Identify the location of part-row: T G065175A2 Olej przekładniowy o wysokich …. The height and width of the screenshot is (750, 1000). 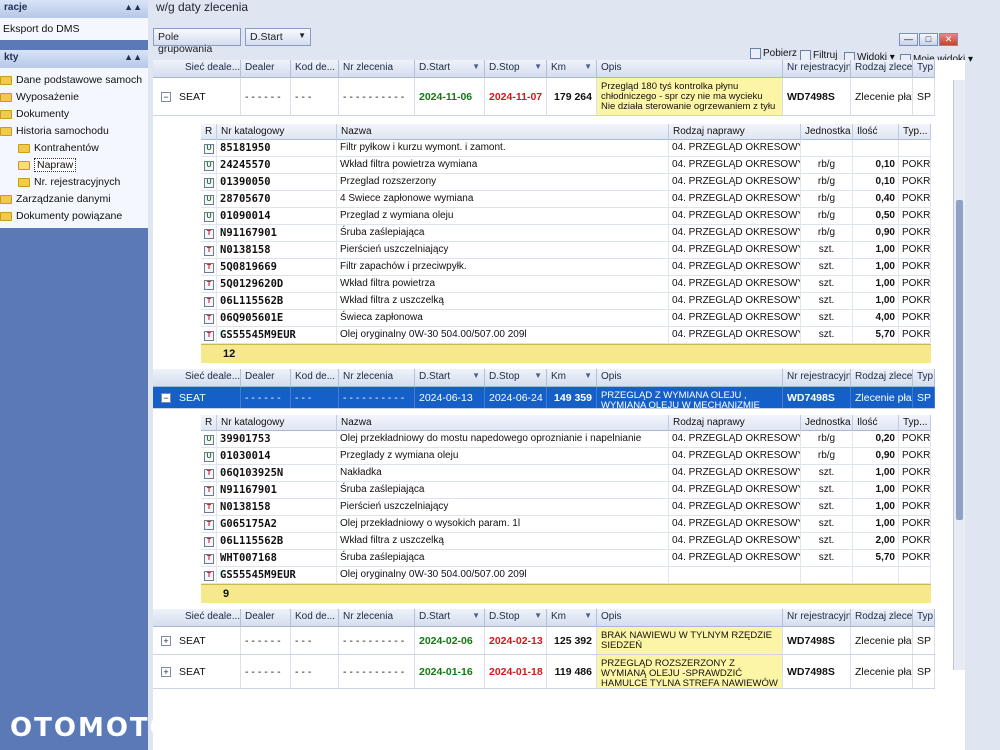
(566, 524).